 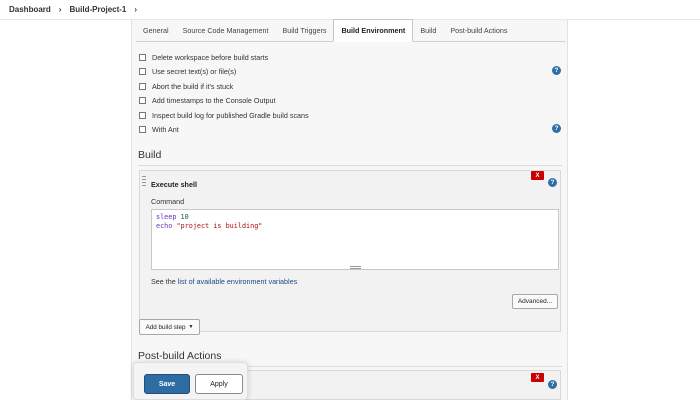 I want to click on option-delete-workspace: Delete workspace before build starts, so click(x=203, y=57).